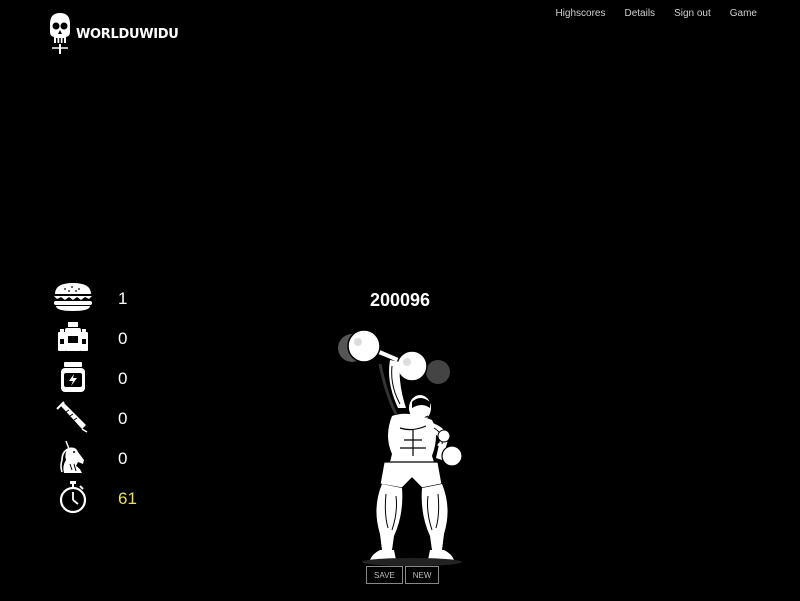 The image size is (800, 601). Describe the element at coordinates (422, 575) in the screenshot. I see `new-button: NEW` at that location.